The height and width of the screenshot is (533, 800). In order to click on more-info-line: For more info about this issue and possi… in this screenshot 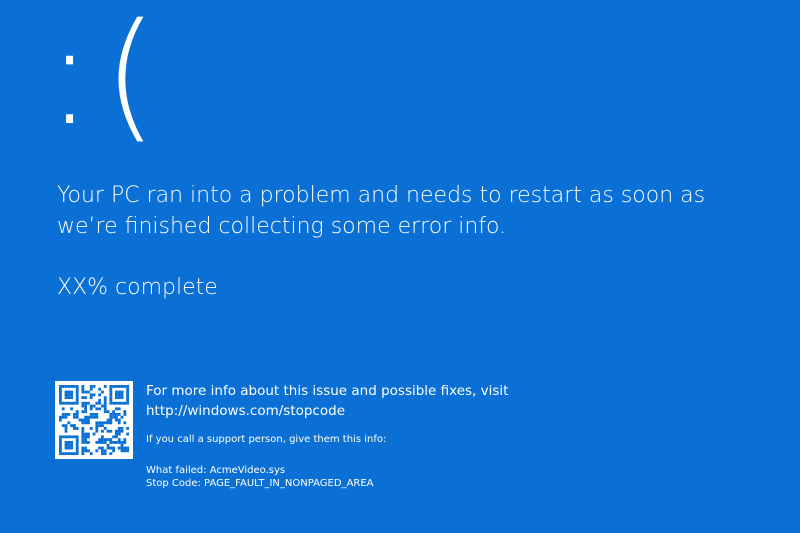, I will do `click(327, 391)`.